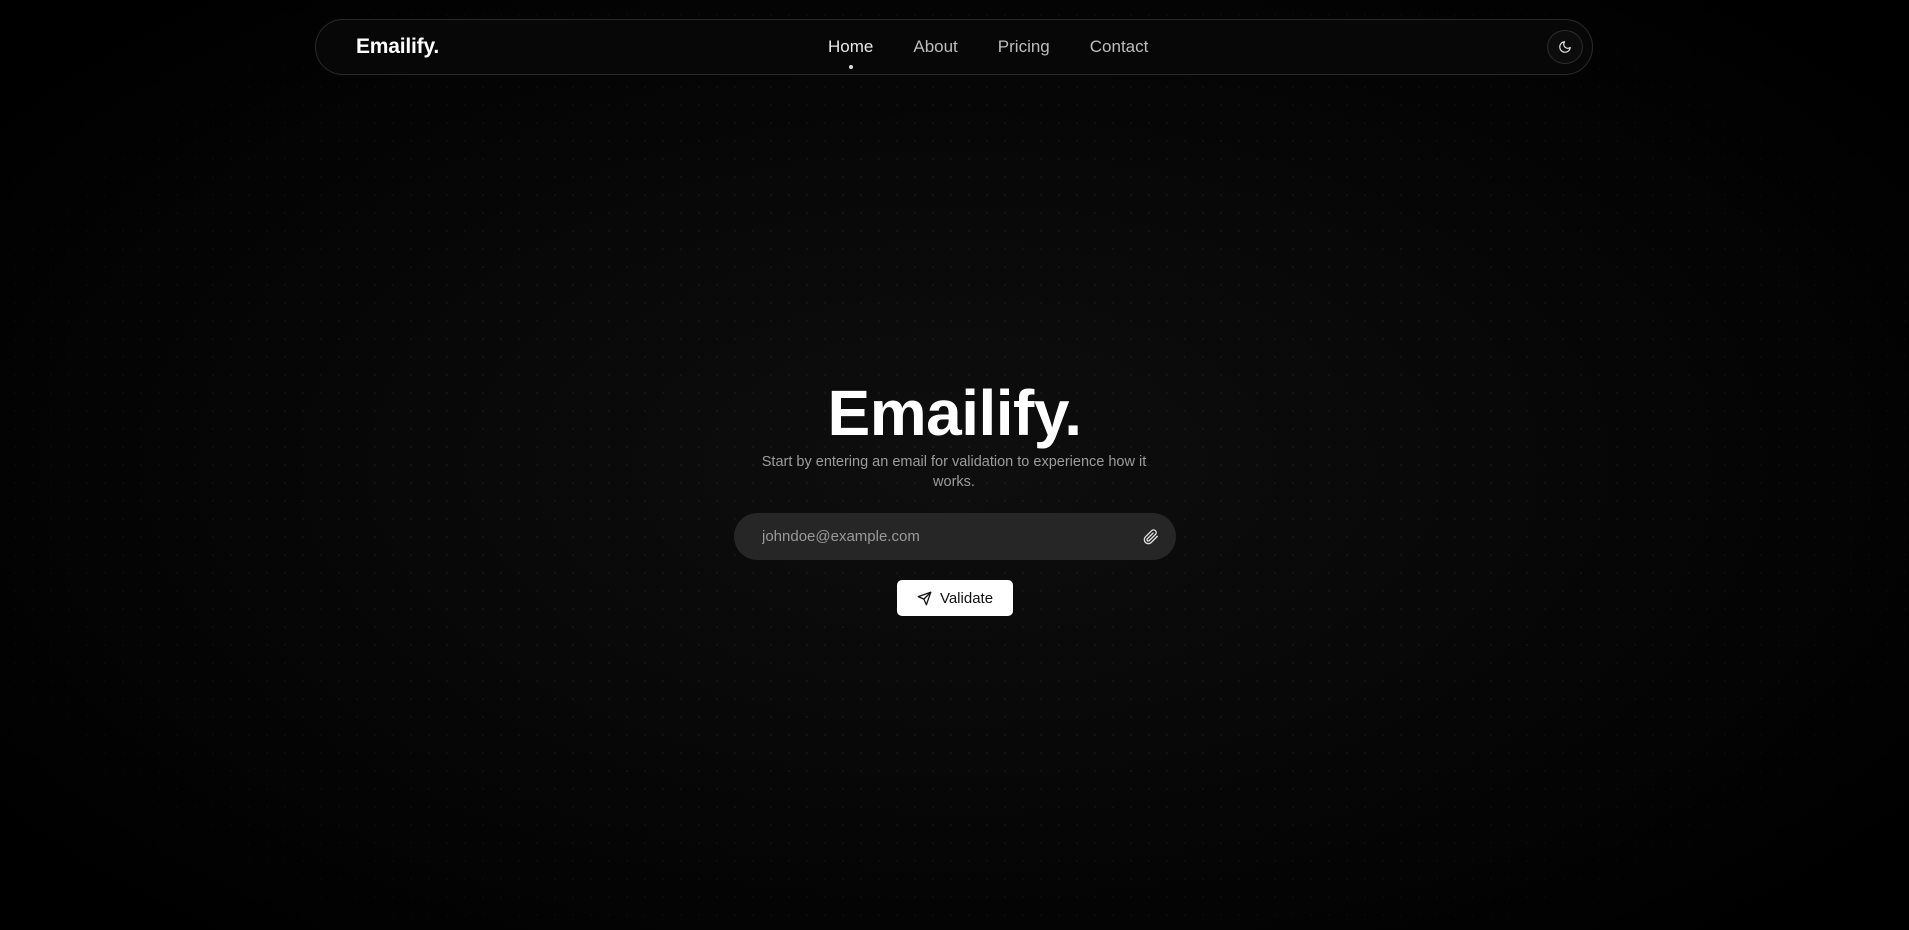  What do you see at coordinates (966, 598) in the screenshot?
I see `validate-button-label: Validate` at bounding box center [966, 598].